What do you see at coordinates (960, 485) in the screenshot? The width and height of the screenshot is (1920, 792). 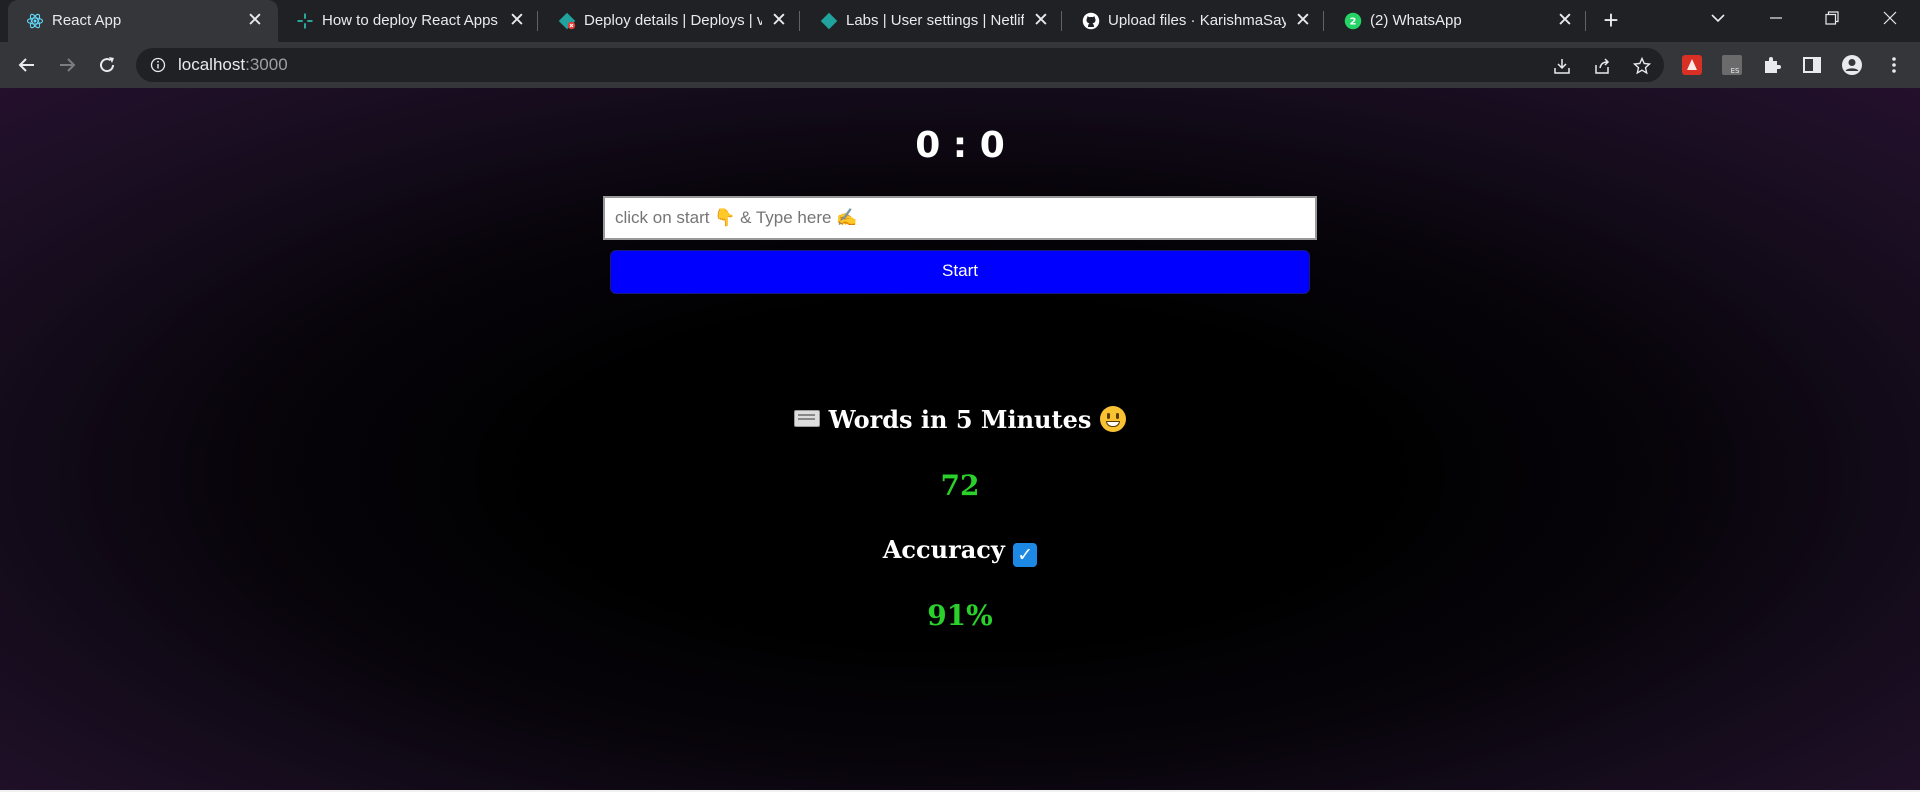 I see `words-value: 72` at bounding box center [960, 485].